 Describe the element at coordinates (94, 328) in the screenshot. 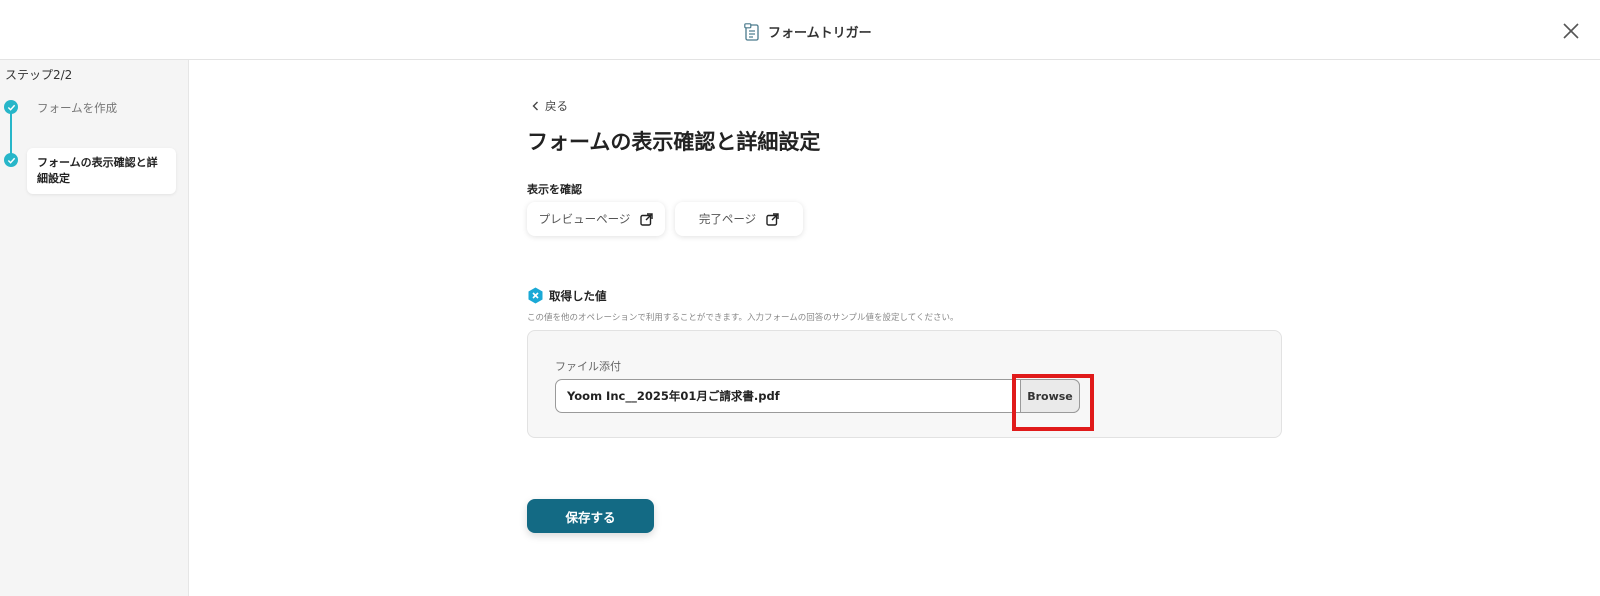

I see `step-sidebar: ステップ2/2 フォームを作成 フォームの表示確認と詳細設定` at that location.